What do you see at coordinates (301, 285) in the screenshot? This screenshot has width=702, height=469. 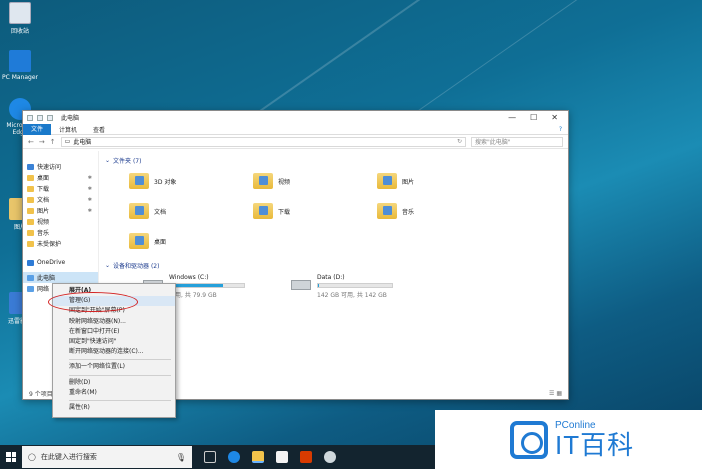 I see `drive-icon` at bounding box center [301, 285].